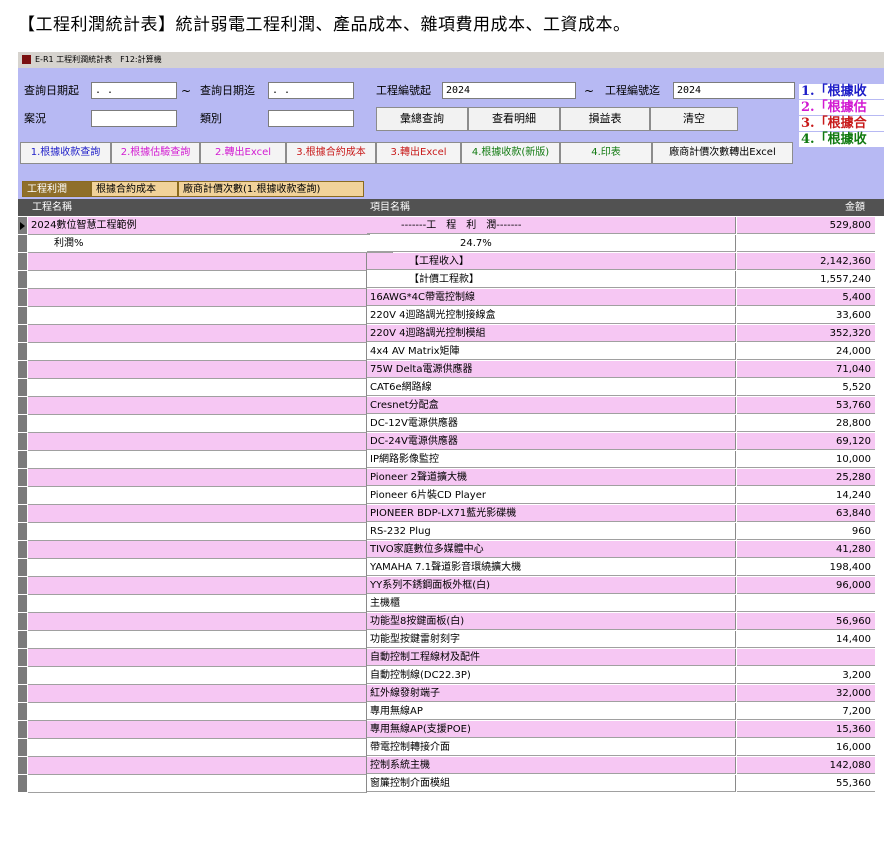 The width and height of the screenshot is (884, 844). What do you see at coordinates (451, 478) in the screenshot?
I see `table-row: Pioneer 2聲道擴大機 25,280` at bounding box center [451, 478].